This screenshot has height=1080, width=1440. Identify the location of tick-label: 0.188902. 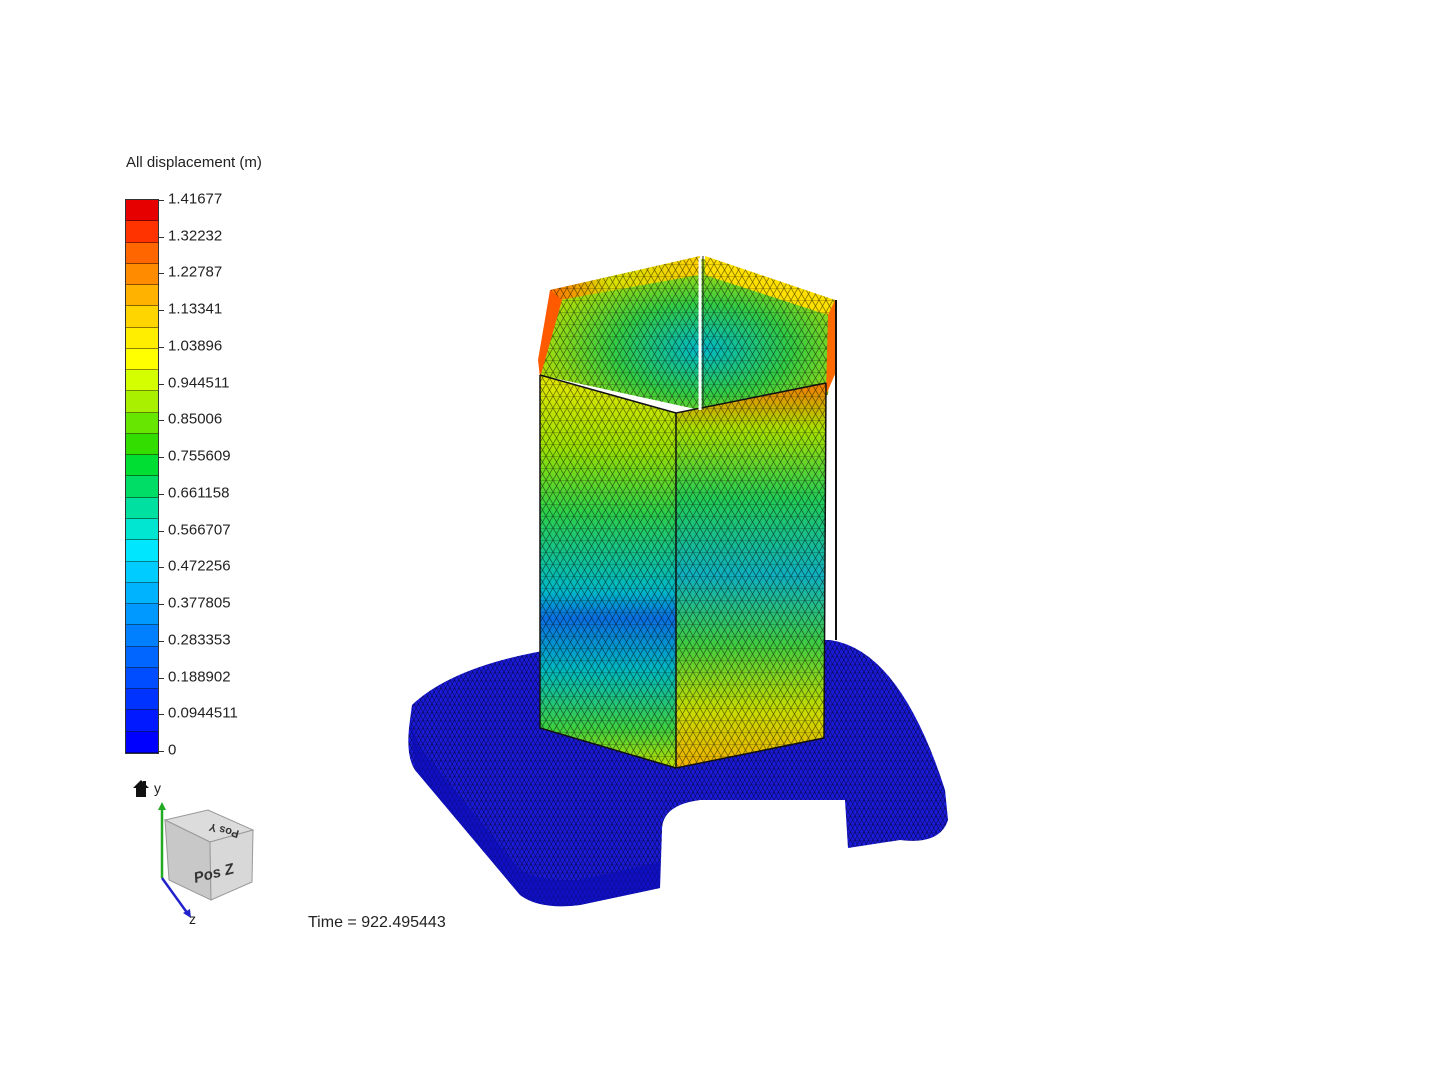
(199, 677).